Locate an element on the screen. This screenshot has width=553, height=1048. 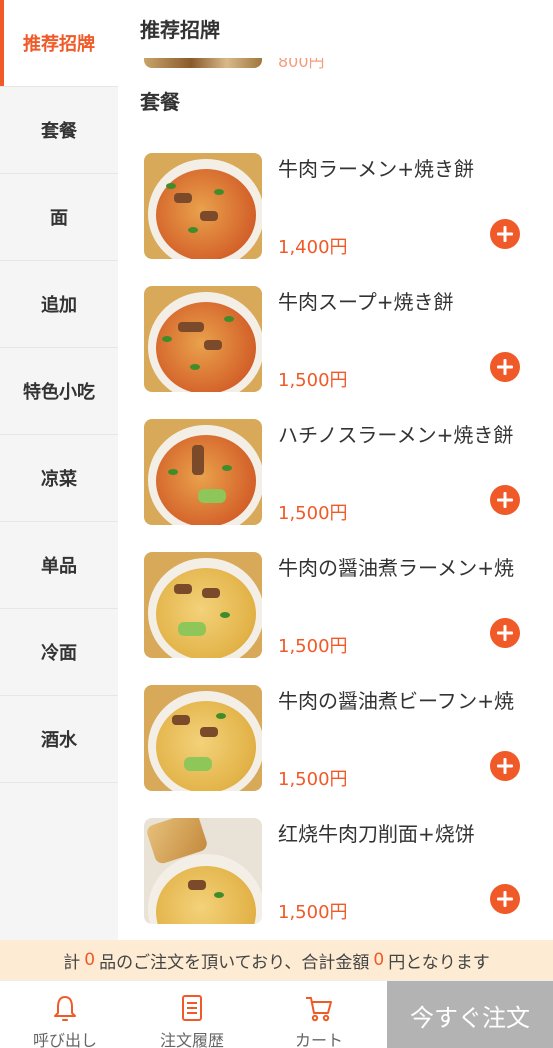
item-count: 0 is located at coordinates (90, 960).